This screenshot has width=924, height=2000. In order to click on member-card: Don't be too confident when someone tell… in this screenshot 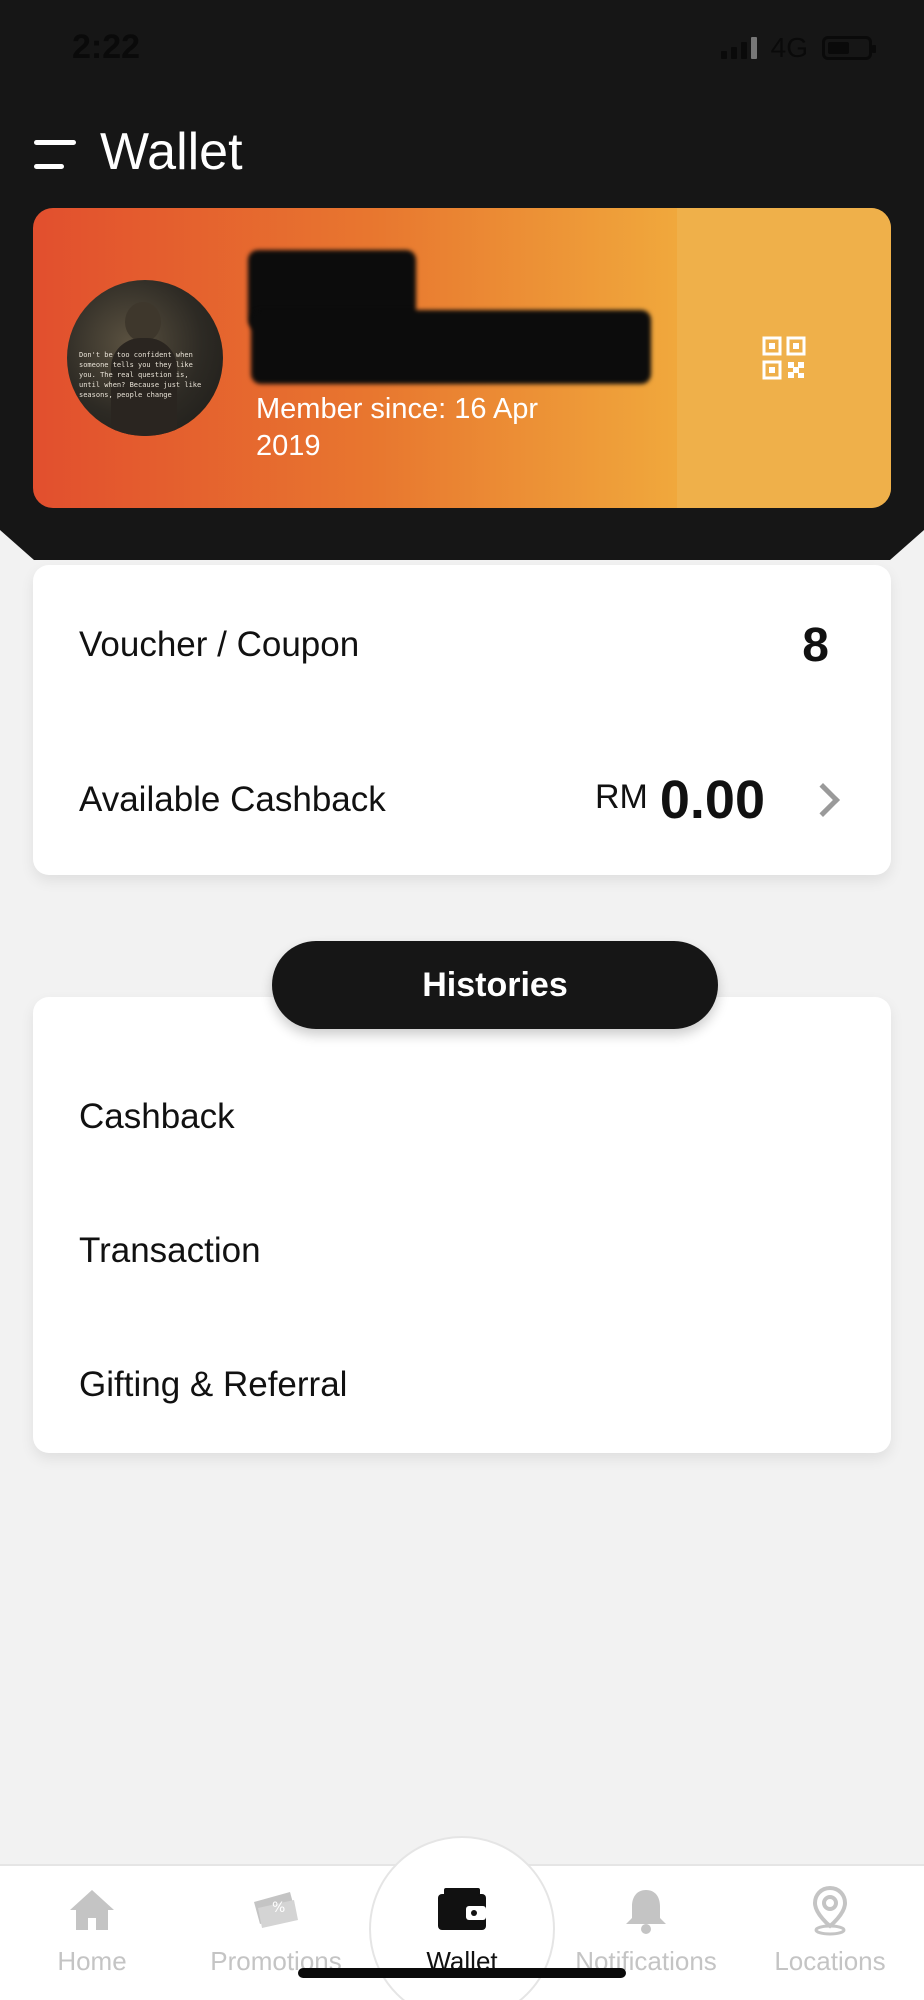, I will do `click(462, 358)`.